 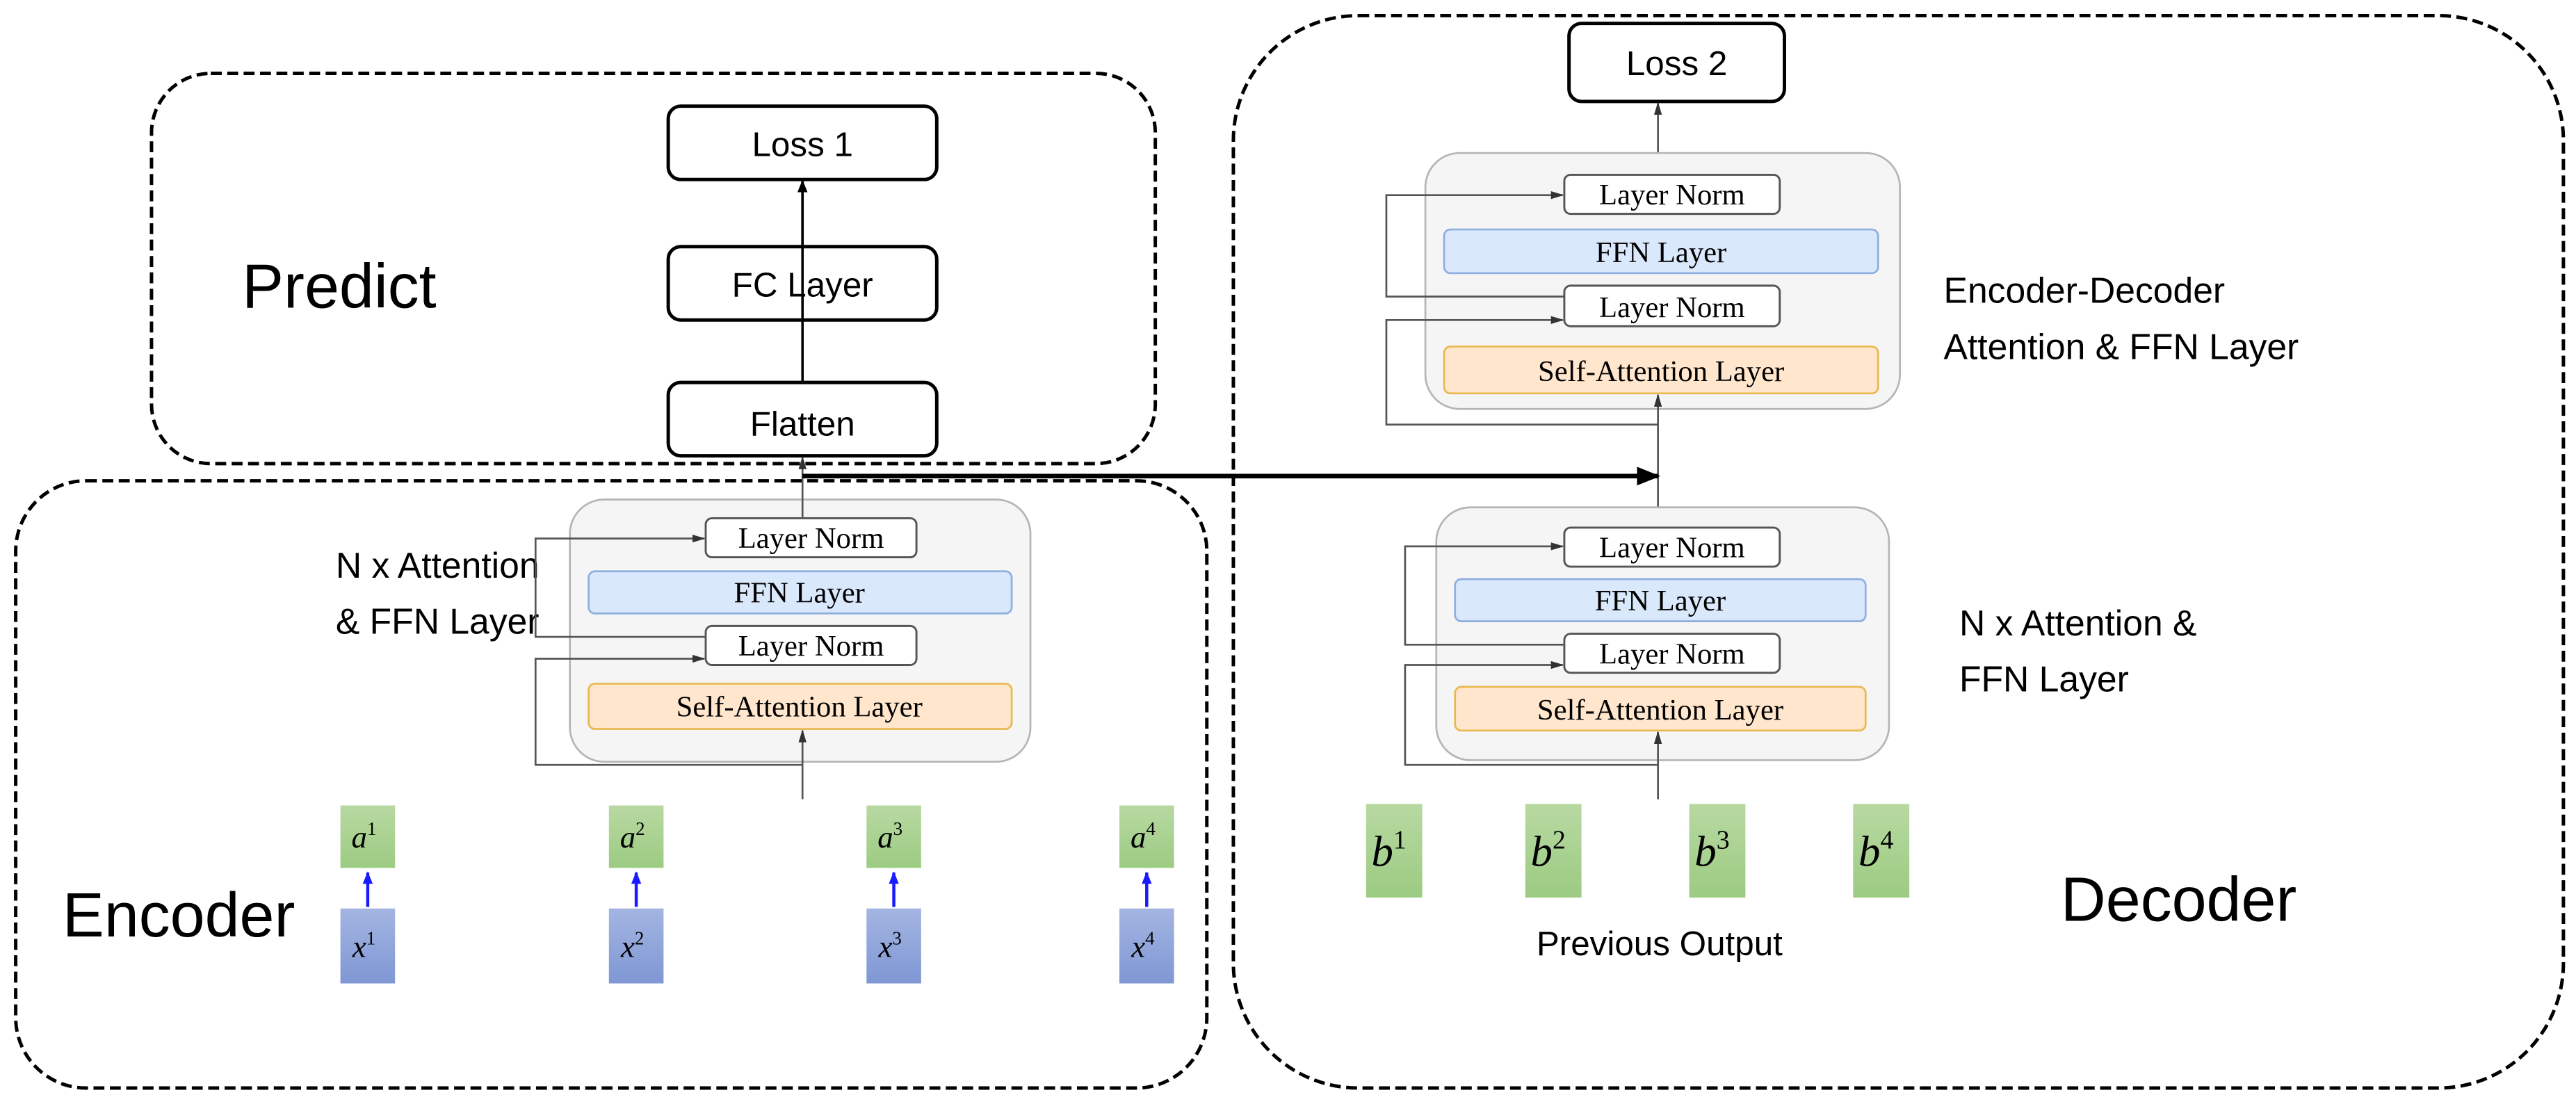 I want to click on decoder-title: Decoder, so click(x=2178, y=901).